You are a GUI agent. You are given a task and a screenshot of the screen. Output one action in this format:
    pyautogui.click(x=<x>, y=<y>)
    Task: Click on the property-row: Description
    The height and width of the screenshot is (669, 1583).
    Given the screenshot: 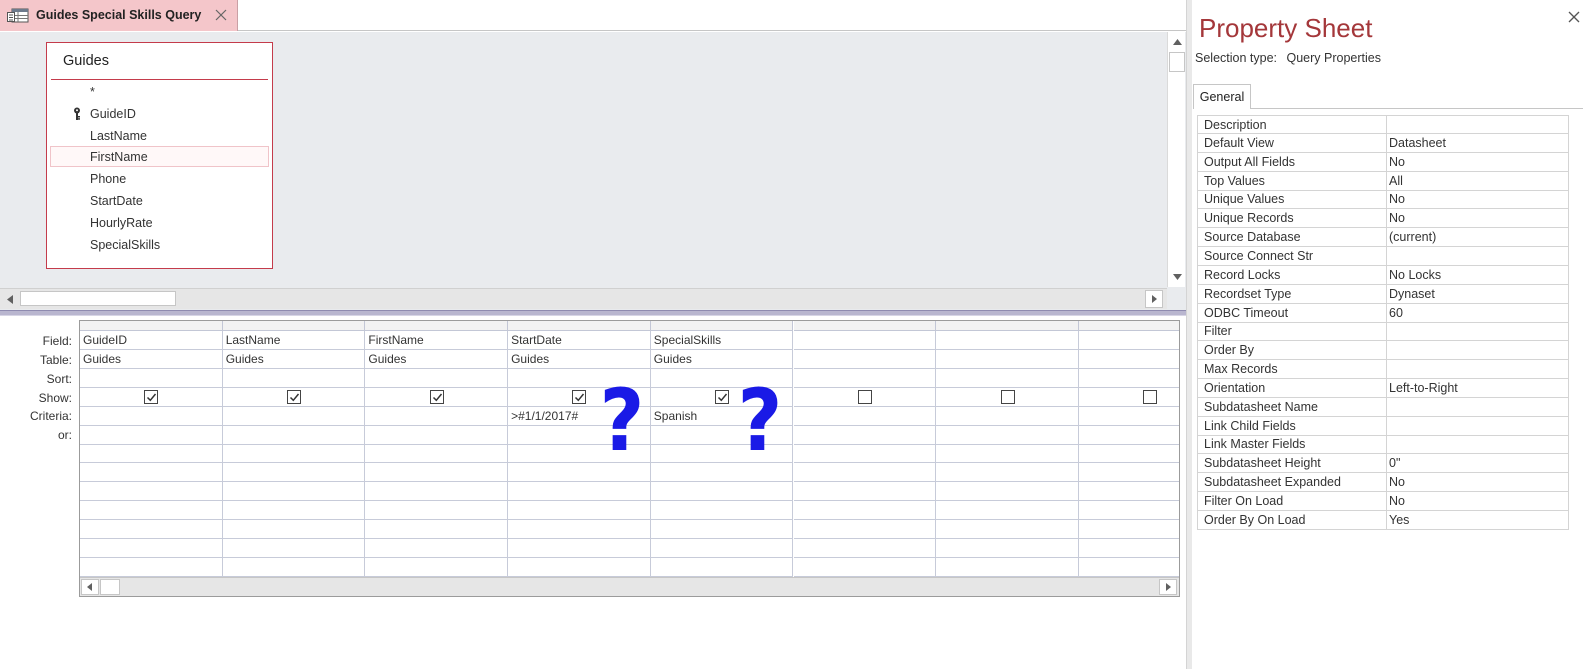 What is the action you would take?
    pyautogui.click(x=1383, y=125)
    